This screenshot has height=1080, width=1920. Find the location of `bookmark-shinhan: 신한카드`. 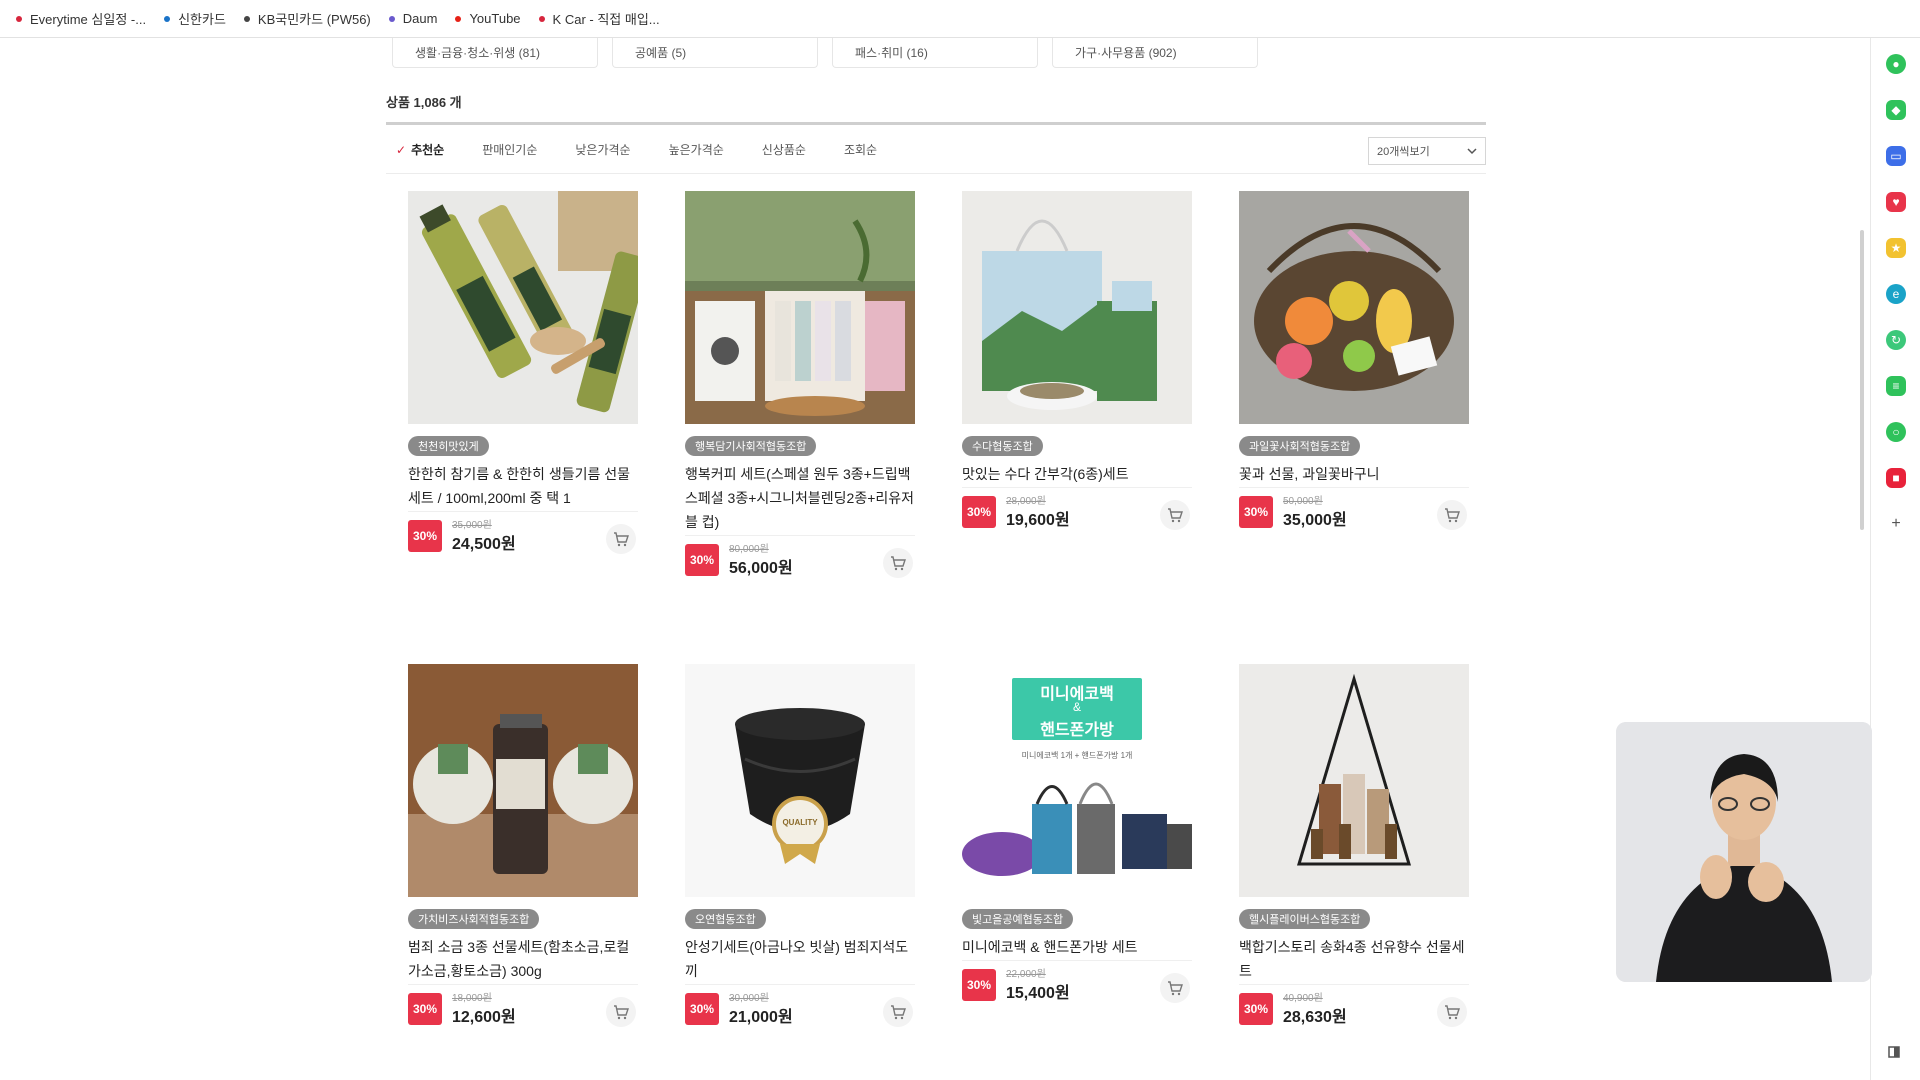

bookmark-shinhan: 신한카드 is located at coordinates (195, 18).